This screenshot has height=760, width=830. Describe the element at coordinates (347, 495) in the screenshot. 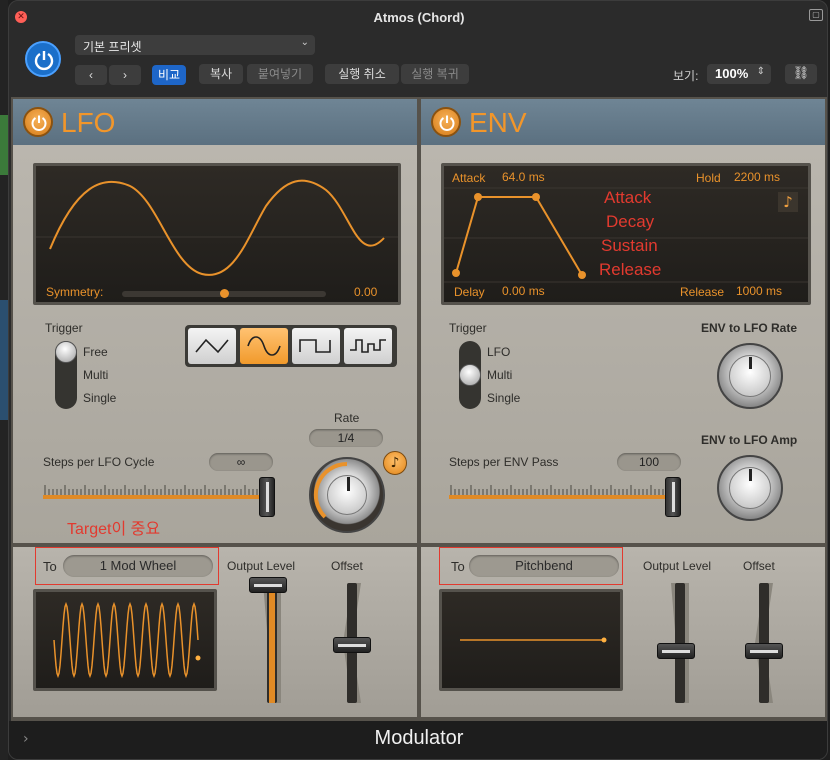

I see `rate-knob` at that location.